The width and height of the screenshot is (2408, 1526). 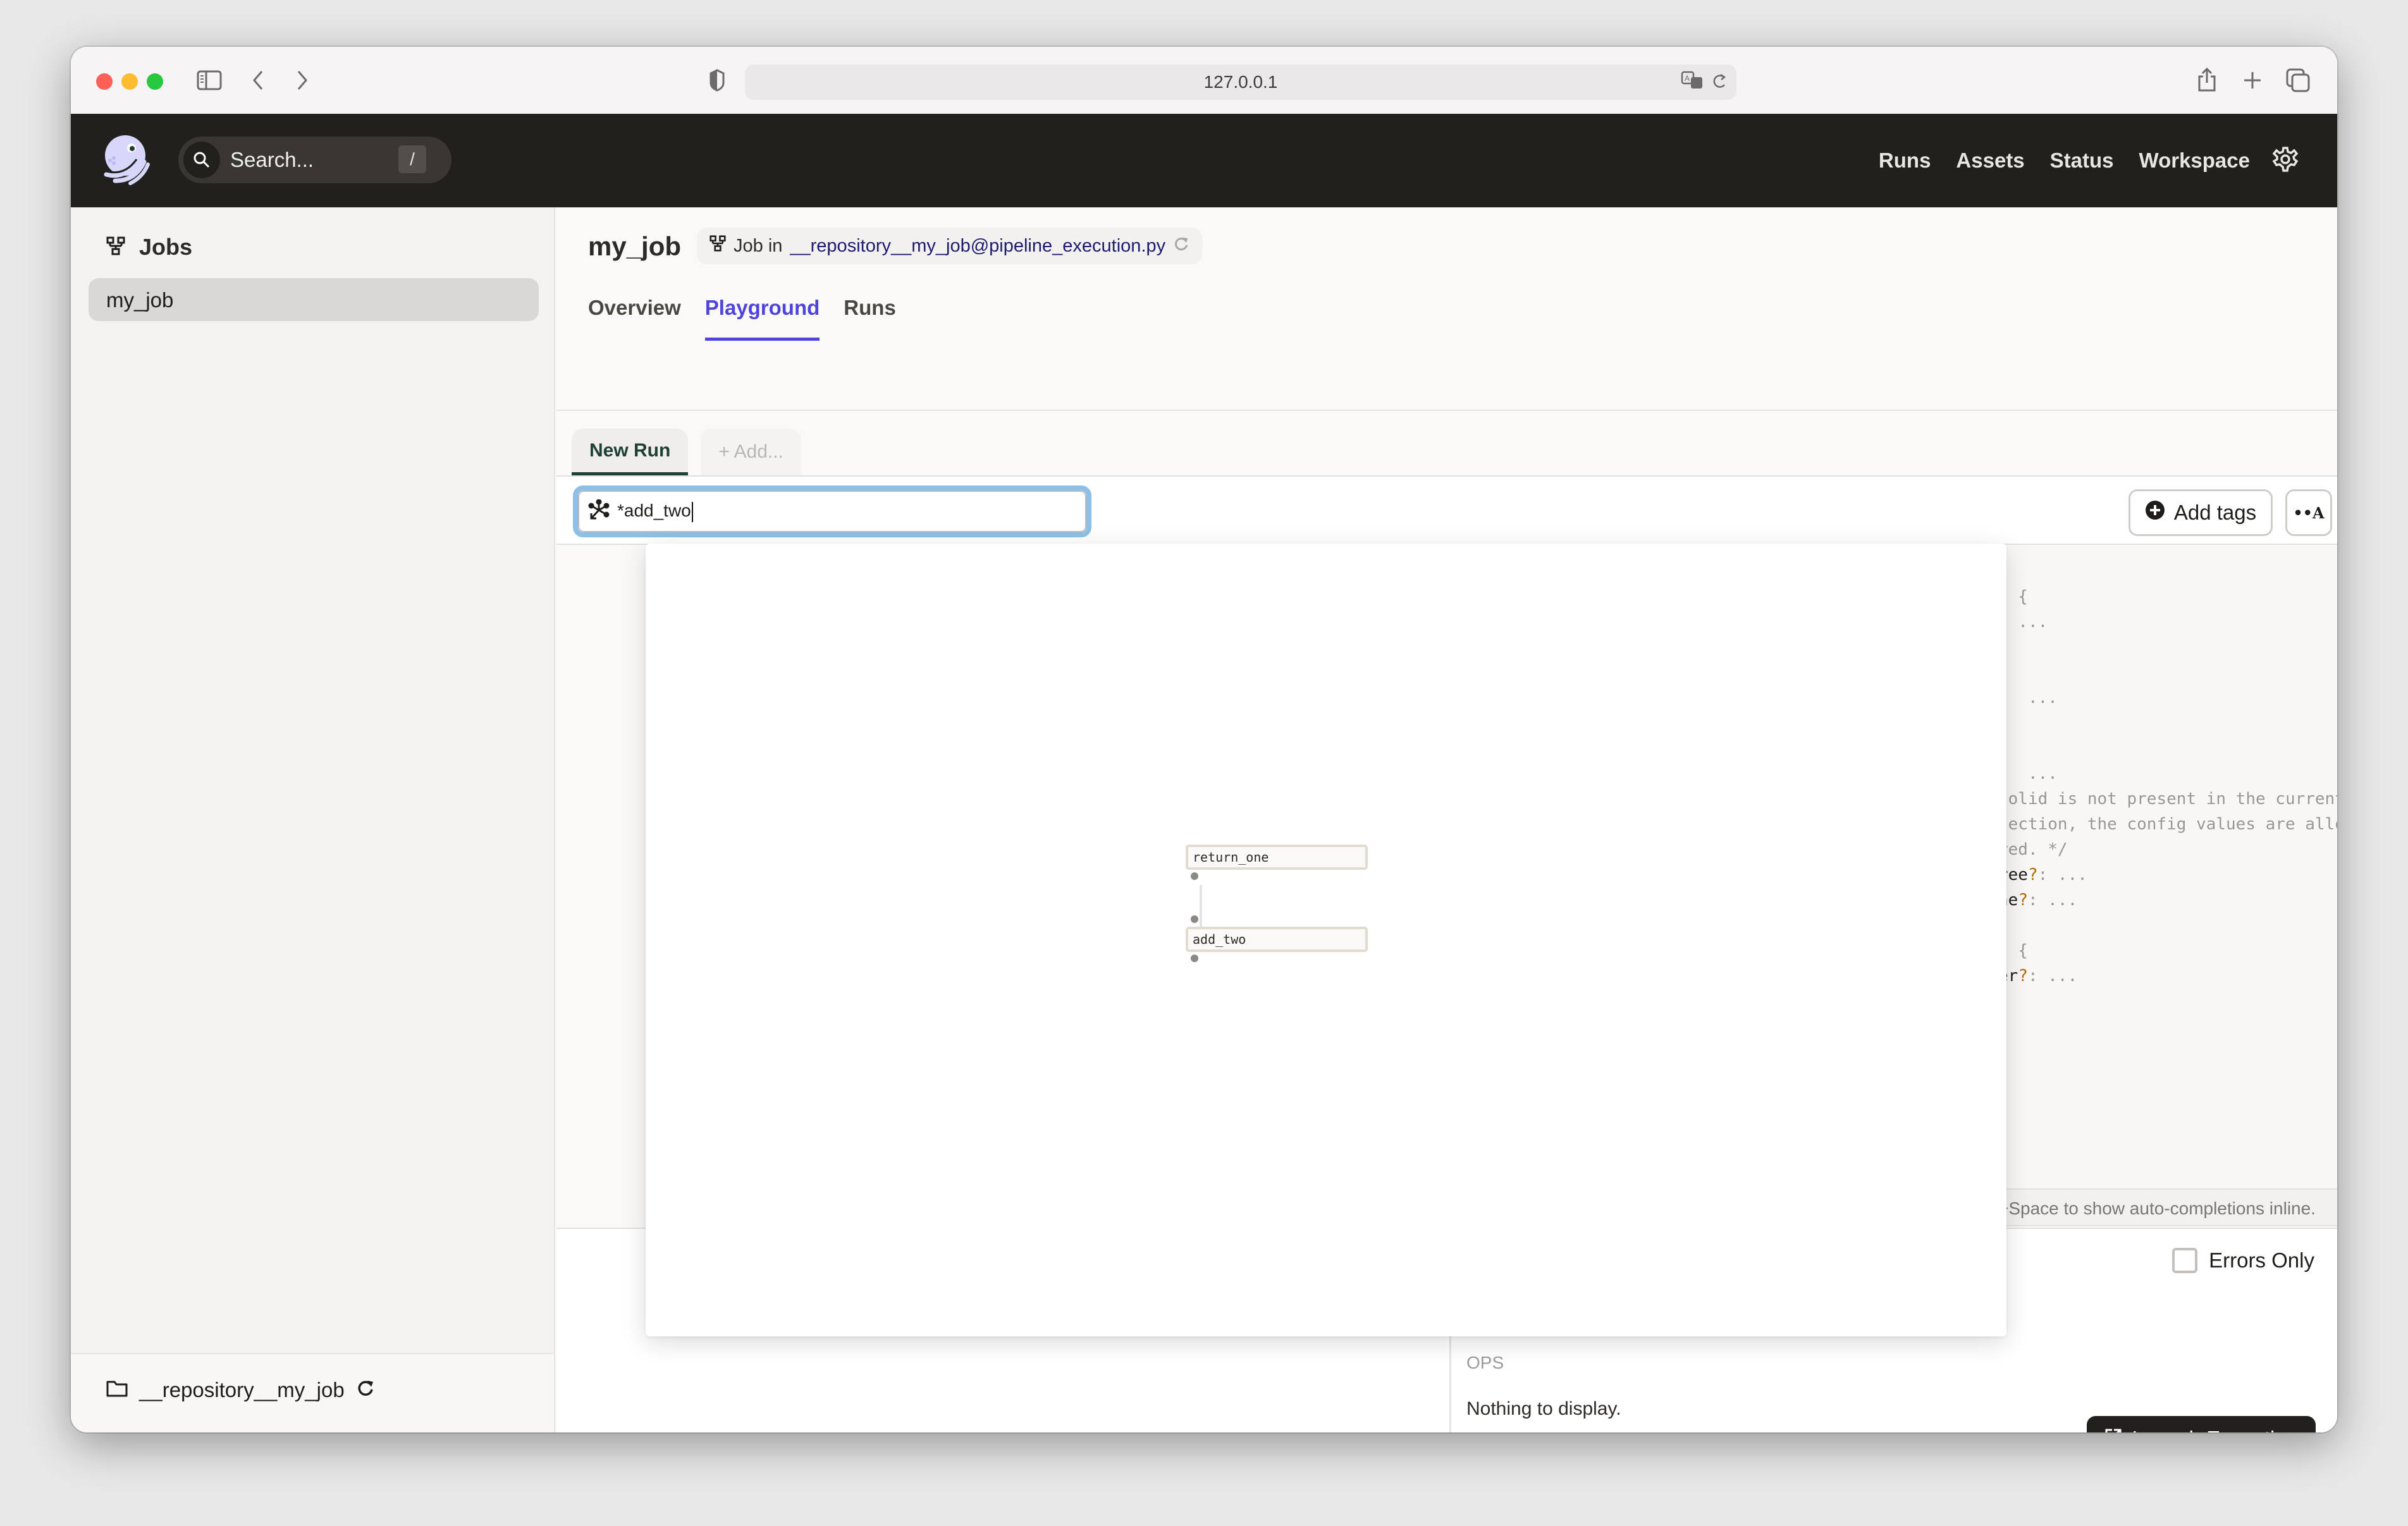 What do you see at coordinates (201, 160) in the screenshot?
I see `search-icon` at bounding box center [201, 160].